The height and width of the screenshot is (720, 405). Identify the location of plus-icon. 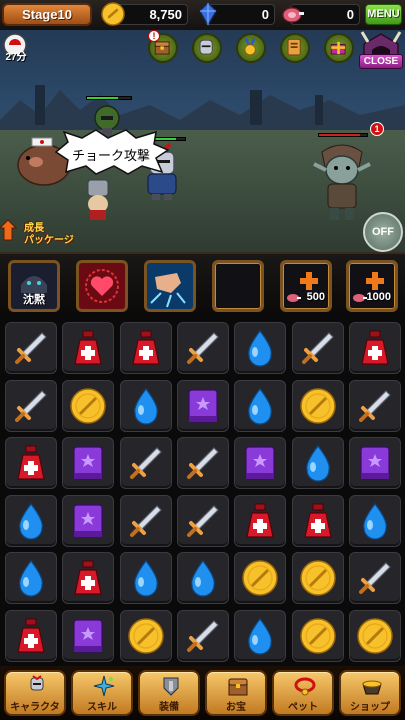
(375, 281).